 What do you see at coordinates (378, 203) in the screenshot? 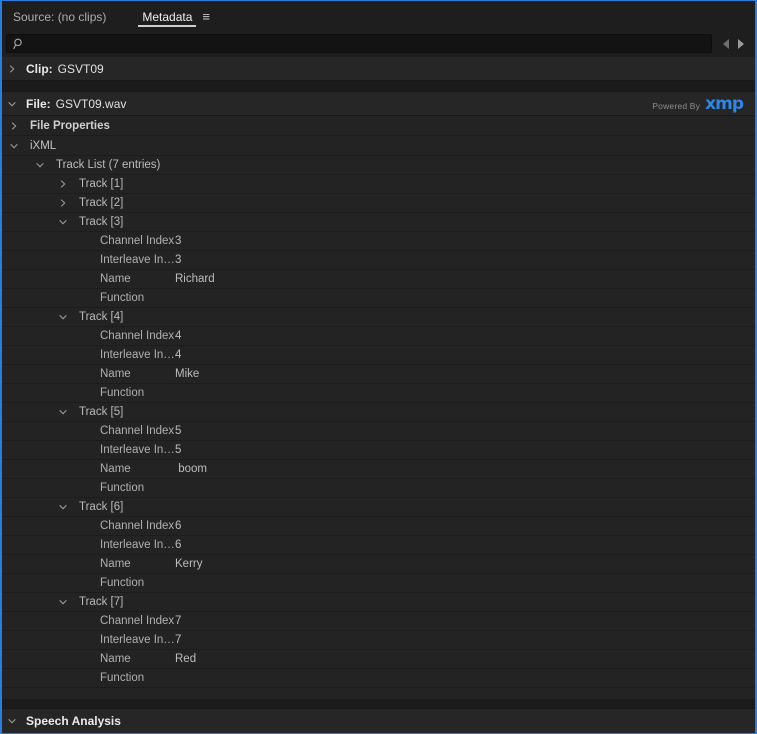
I see `track-header: Track [2]` at bounding box center [378, 203].